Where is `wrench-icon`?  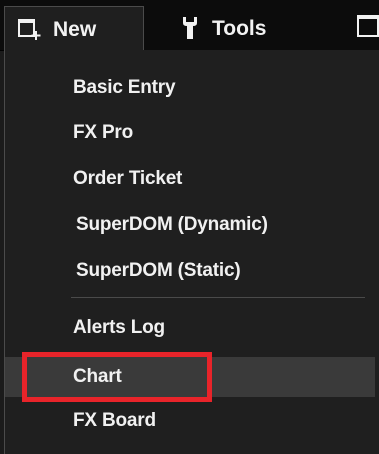
wrench-icon is located at coordinates (190, 28).